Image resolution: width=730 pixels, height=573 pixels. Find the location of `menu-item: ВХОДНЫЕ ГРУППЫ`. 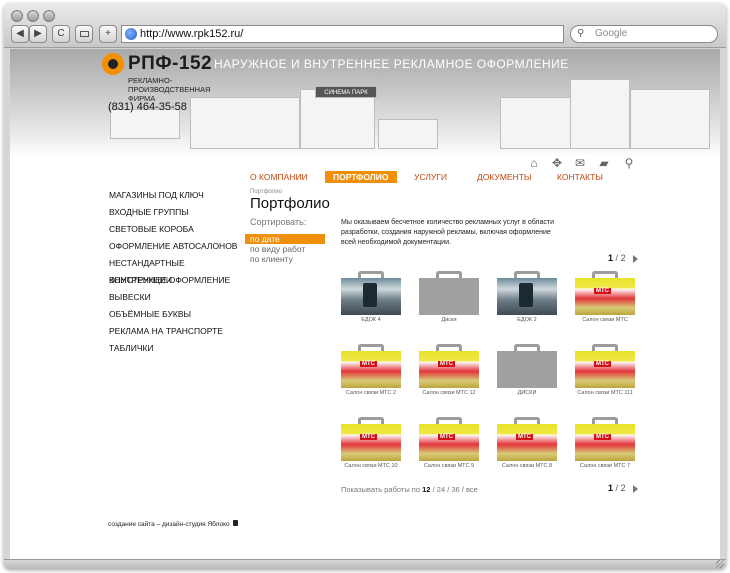

menu-item: ВХОДНЫЕ ГРУППЫ is located at coordinates (179, 212).